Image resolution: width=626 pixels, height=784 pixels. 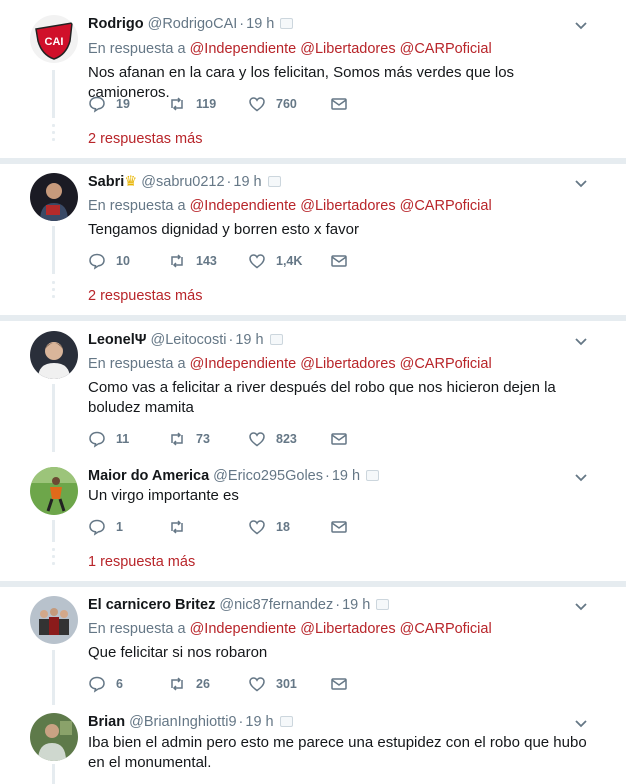 I want to click on thread-separator, so click(x=313, y=161).